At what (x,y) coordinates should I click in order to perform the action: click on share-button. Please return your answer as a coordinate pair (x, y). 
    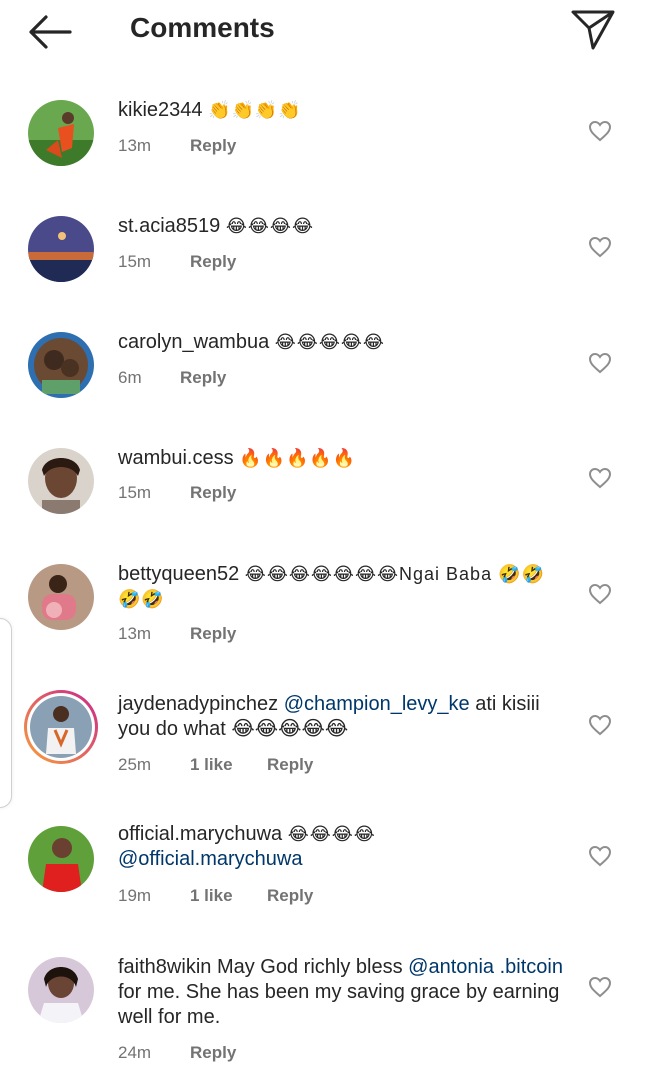
    Looking at the image, I should click on (593, 29).